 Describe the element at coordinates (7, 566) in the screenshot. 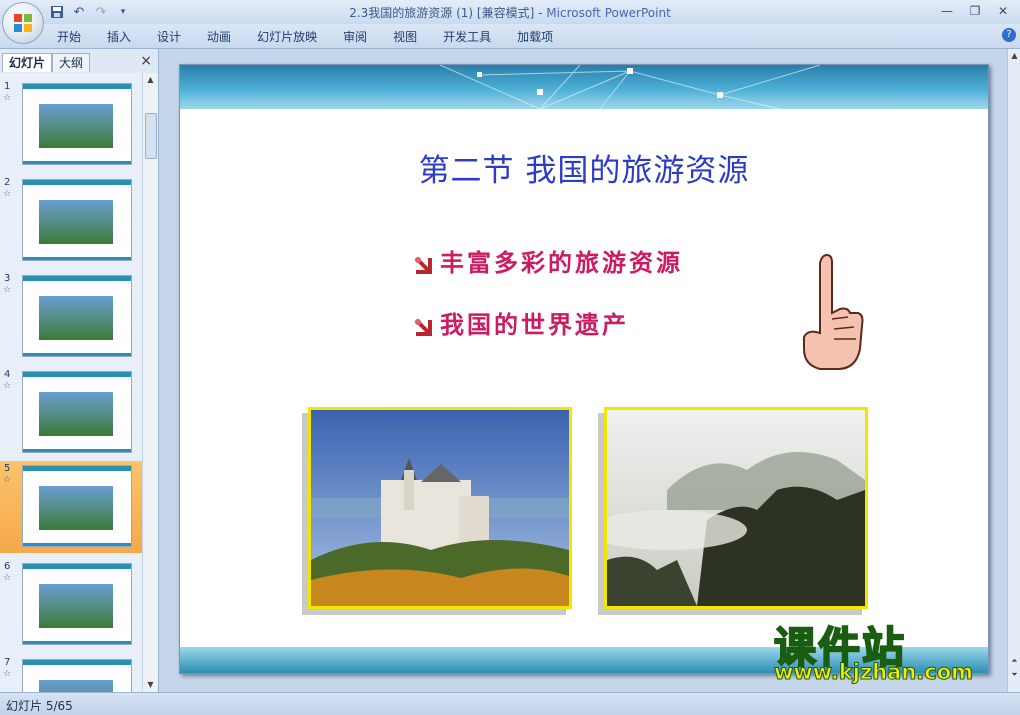

I see `slide-number: 6` at that location.